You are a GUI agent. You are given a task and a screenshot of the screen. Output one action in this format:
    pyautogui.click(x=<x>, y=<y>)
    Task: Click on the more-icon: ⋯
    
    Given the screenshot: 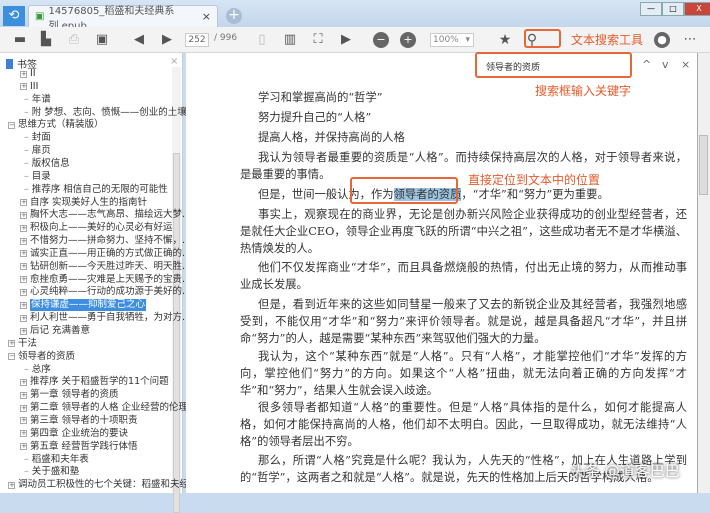 What is the action you would take?
    pyautogui.click(x=690, y=40)
    